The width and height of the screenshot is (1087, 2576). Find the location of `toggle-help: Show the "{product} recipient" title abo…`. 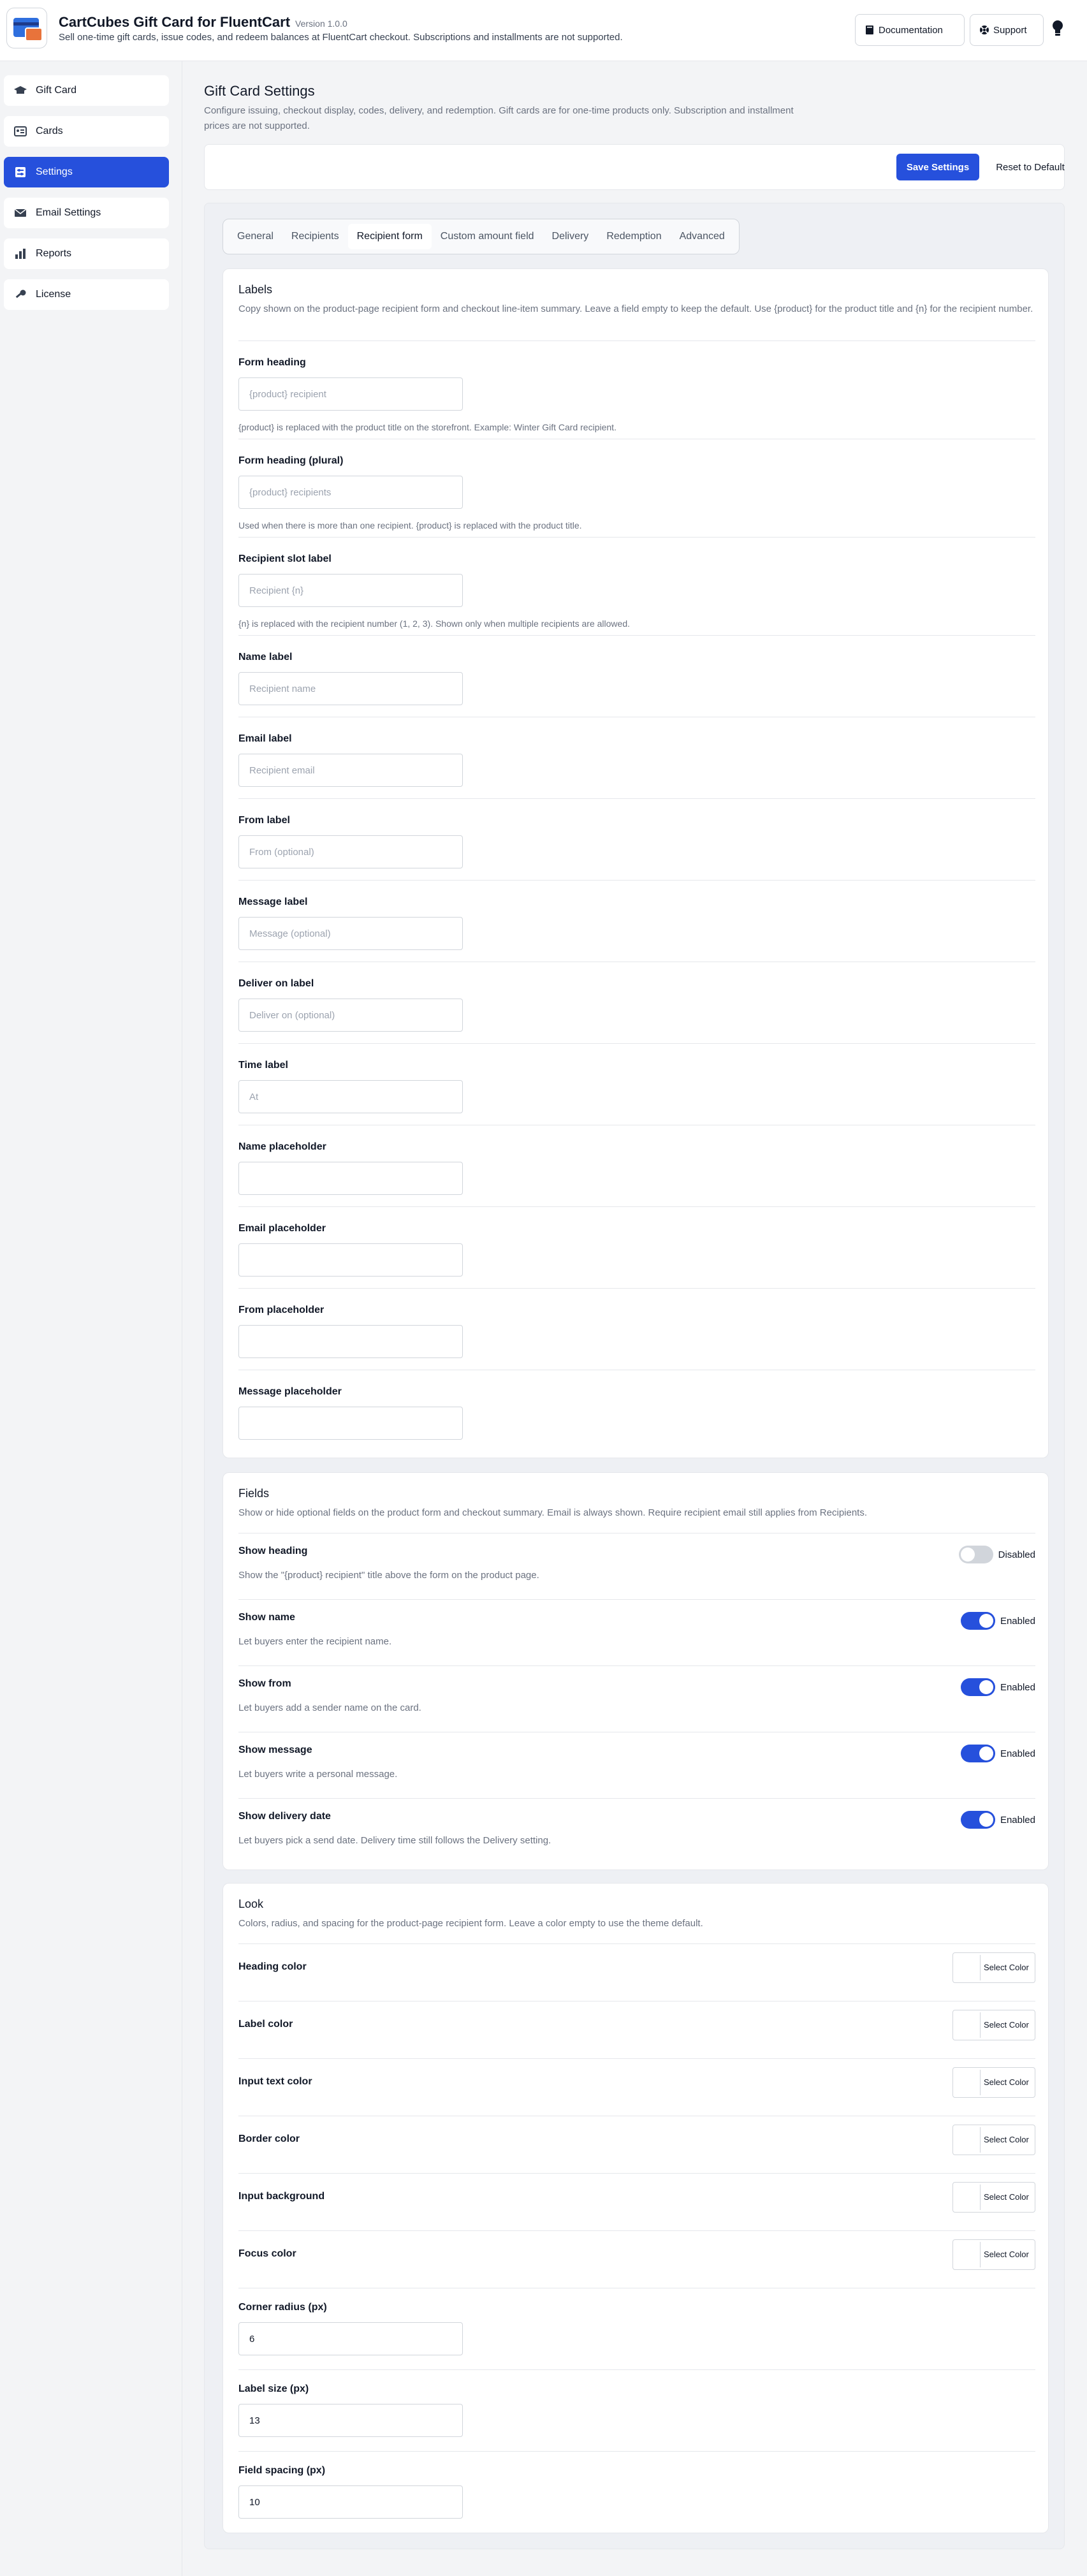

toggle-help: Show the "{product} recipient" title abo… is located at coordinates (388, 1576).